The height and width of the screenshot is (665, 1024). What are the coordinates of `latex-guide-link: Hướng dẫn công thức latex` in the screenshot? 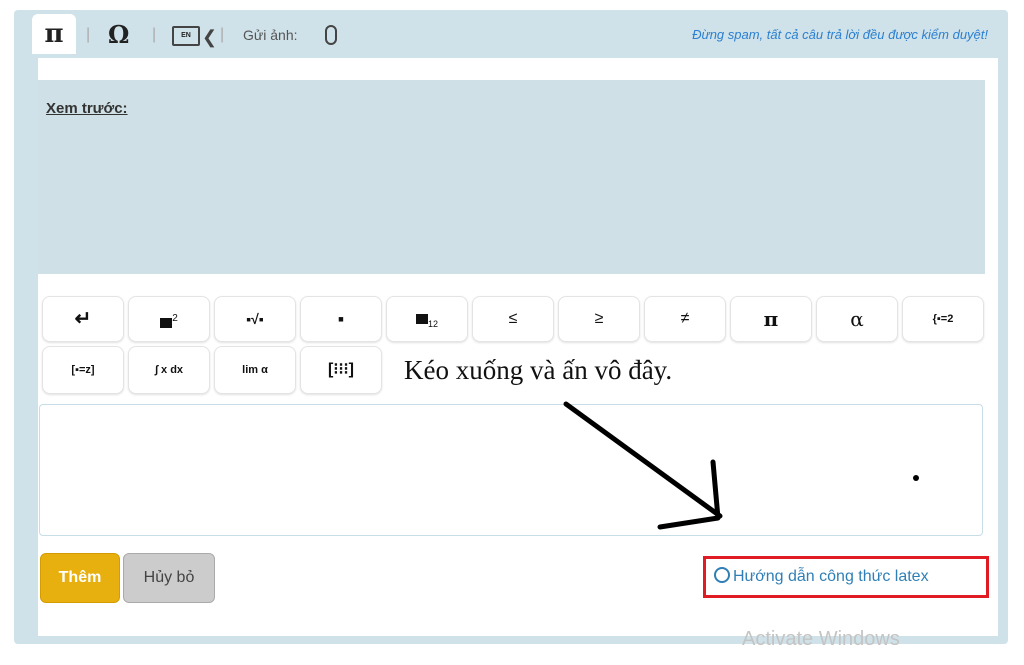 It's located at (846, 577).